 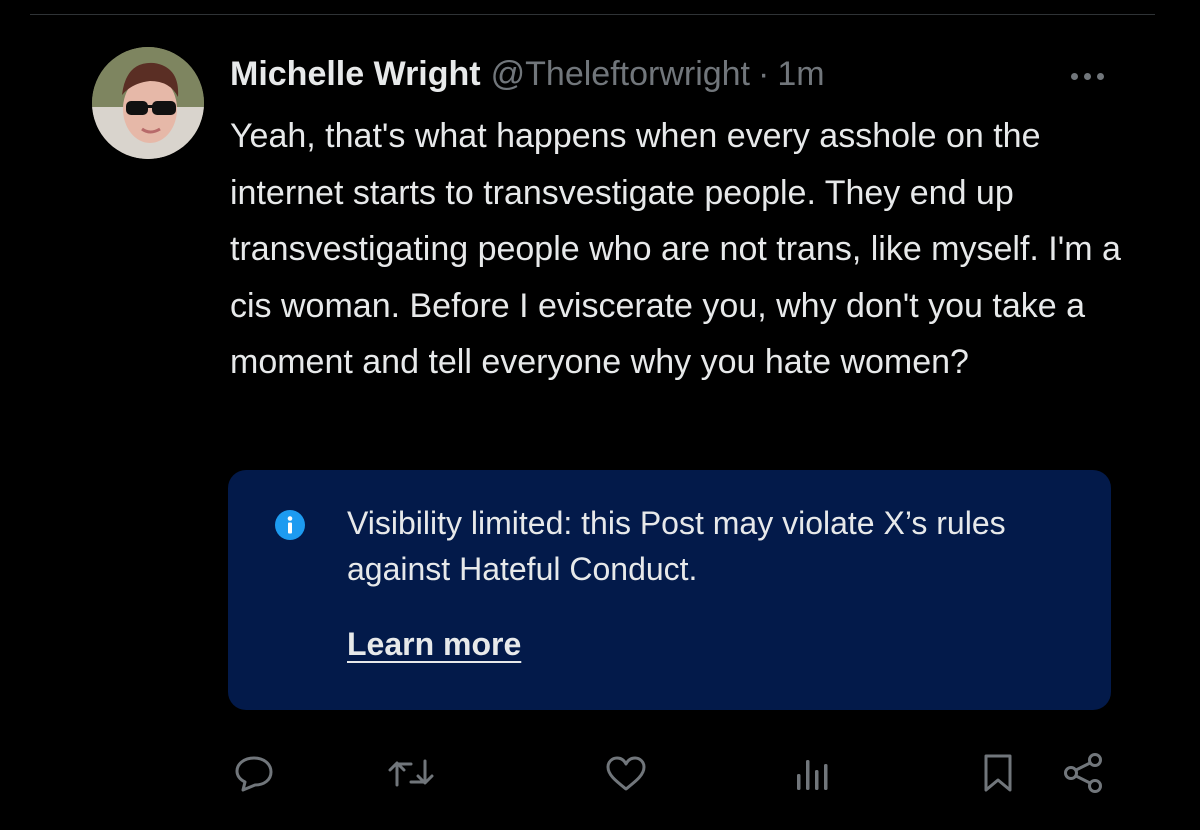 I want to click on reply-icon, so click(x=254, y=773).